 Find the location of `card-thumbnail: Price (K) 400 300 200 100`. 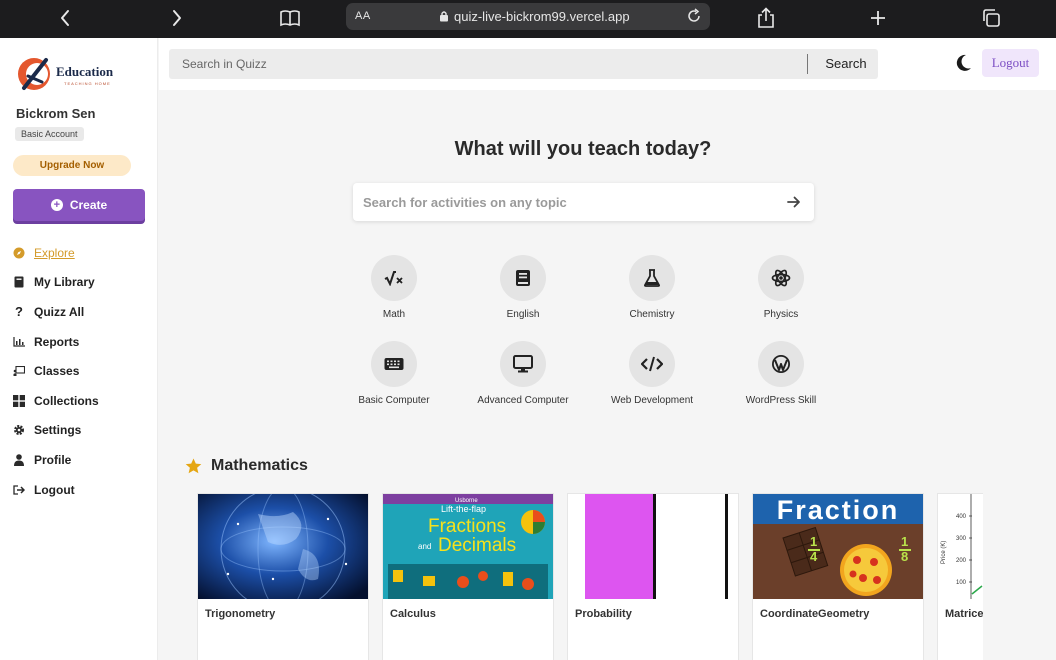

card-thumbnail: Price (K) 400 300 200 100 is located at coordinates (960, 546).